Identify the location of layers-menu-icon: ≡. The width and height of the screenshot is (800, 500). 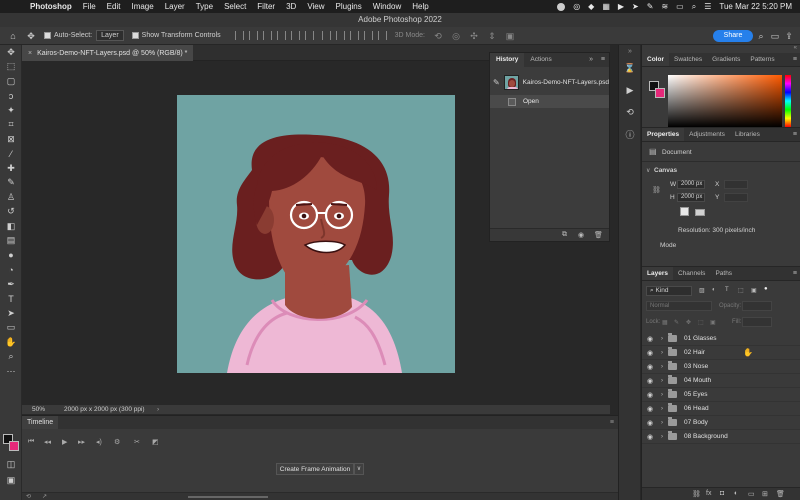
(795, 273).